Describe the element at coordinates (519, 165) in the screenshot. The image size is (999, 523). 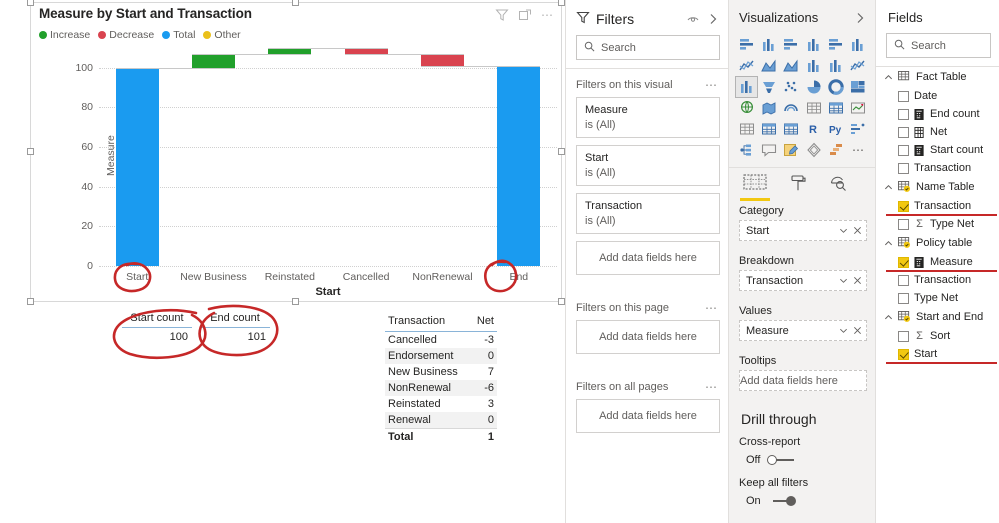
I see `bar-end` at that location.